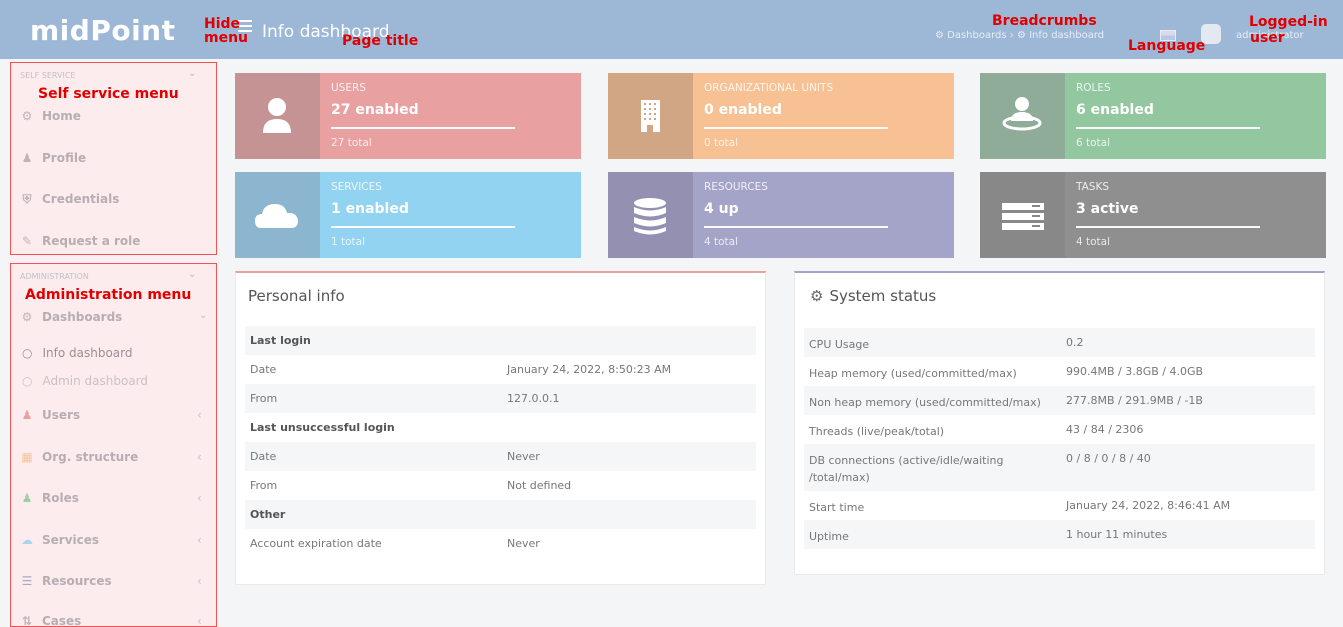  I want to click on sidebar-item-credentials: ⛨ Credentials, so click(69, 199).